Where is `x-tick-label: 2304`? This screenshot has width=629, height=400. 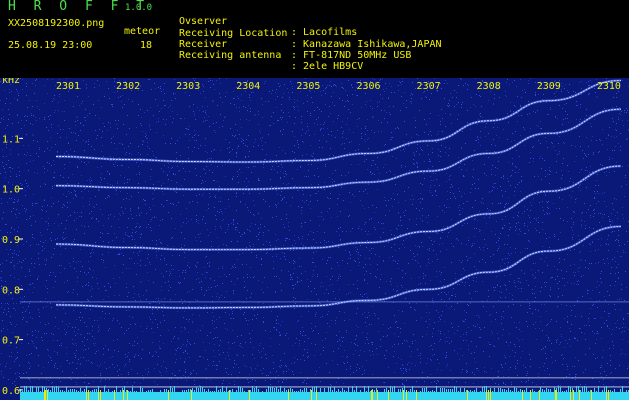
x-tick-label: 2304 is located at coordinates (248, 86).